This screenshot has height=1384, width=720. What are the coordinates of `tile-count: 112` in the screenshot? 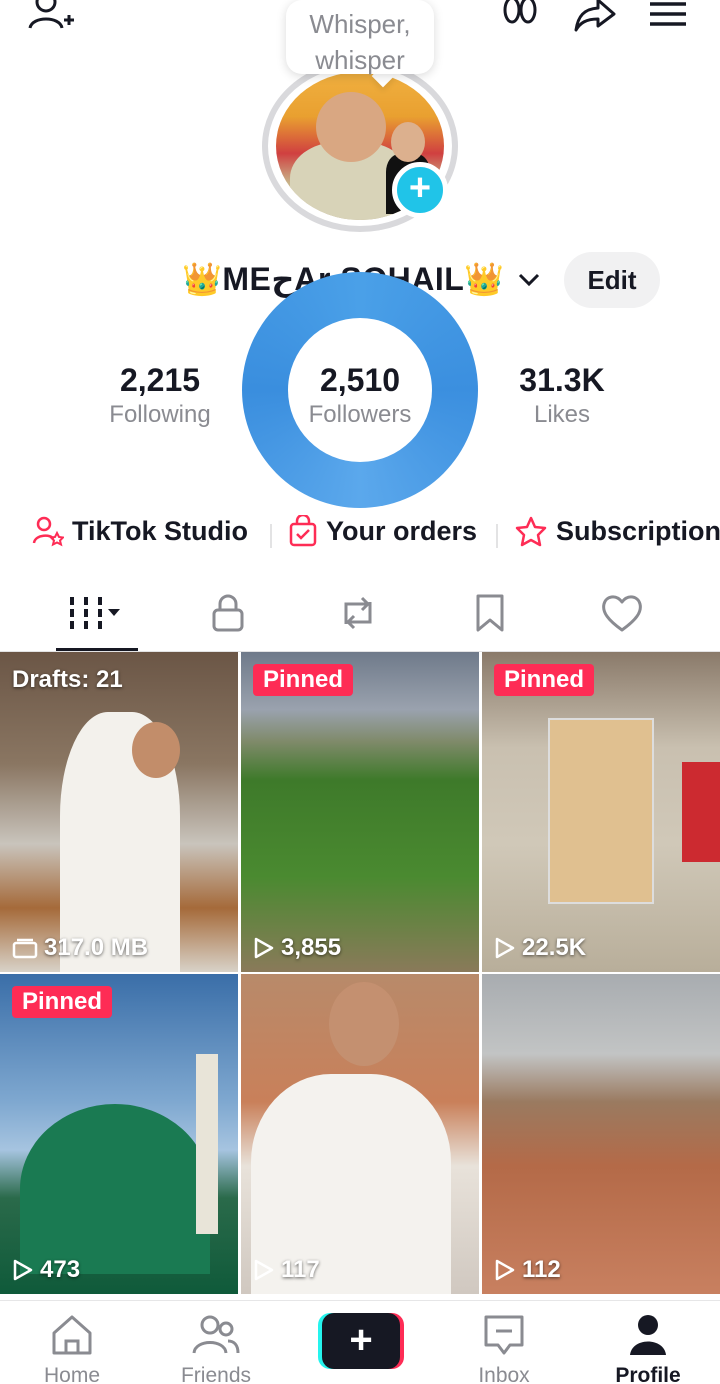 It's located at (527, 1270).